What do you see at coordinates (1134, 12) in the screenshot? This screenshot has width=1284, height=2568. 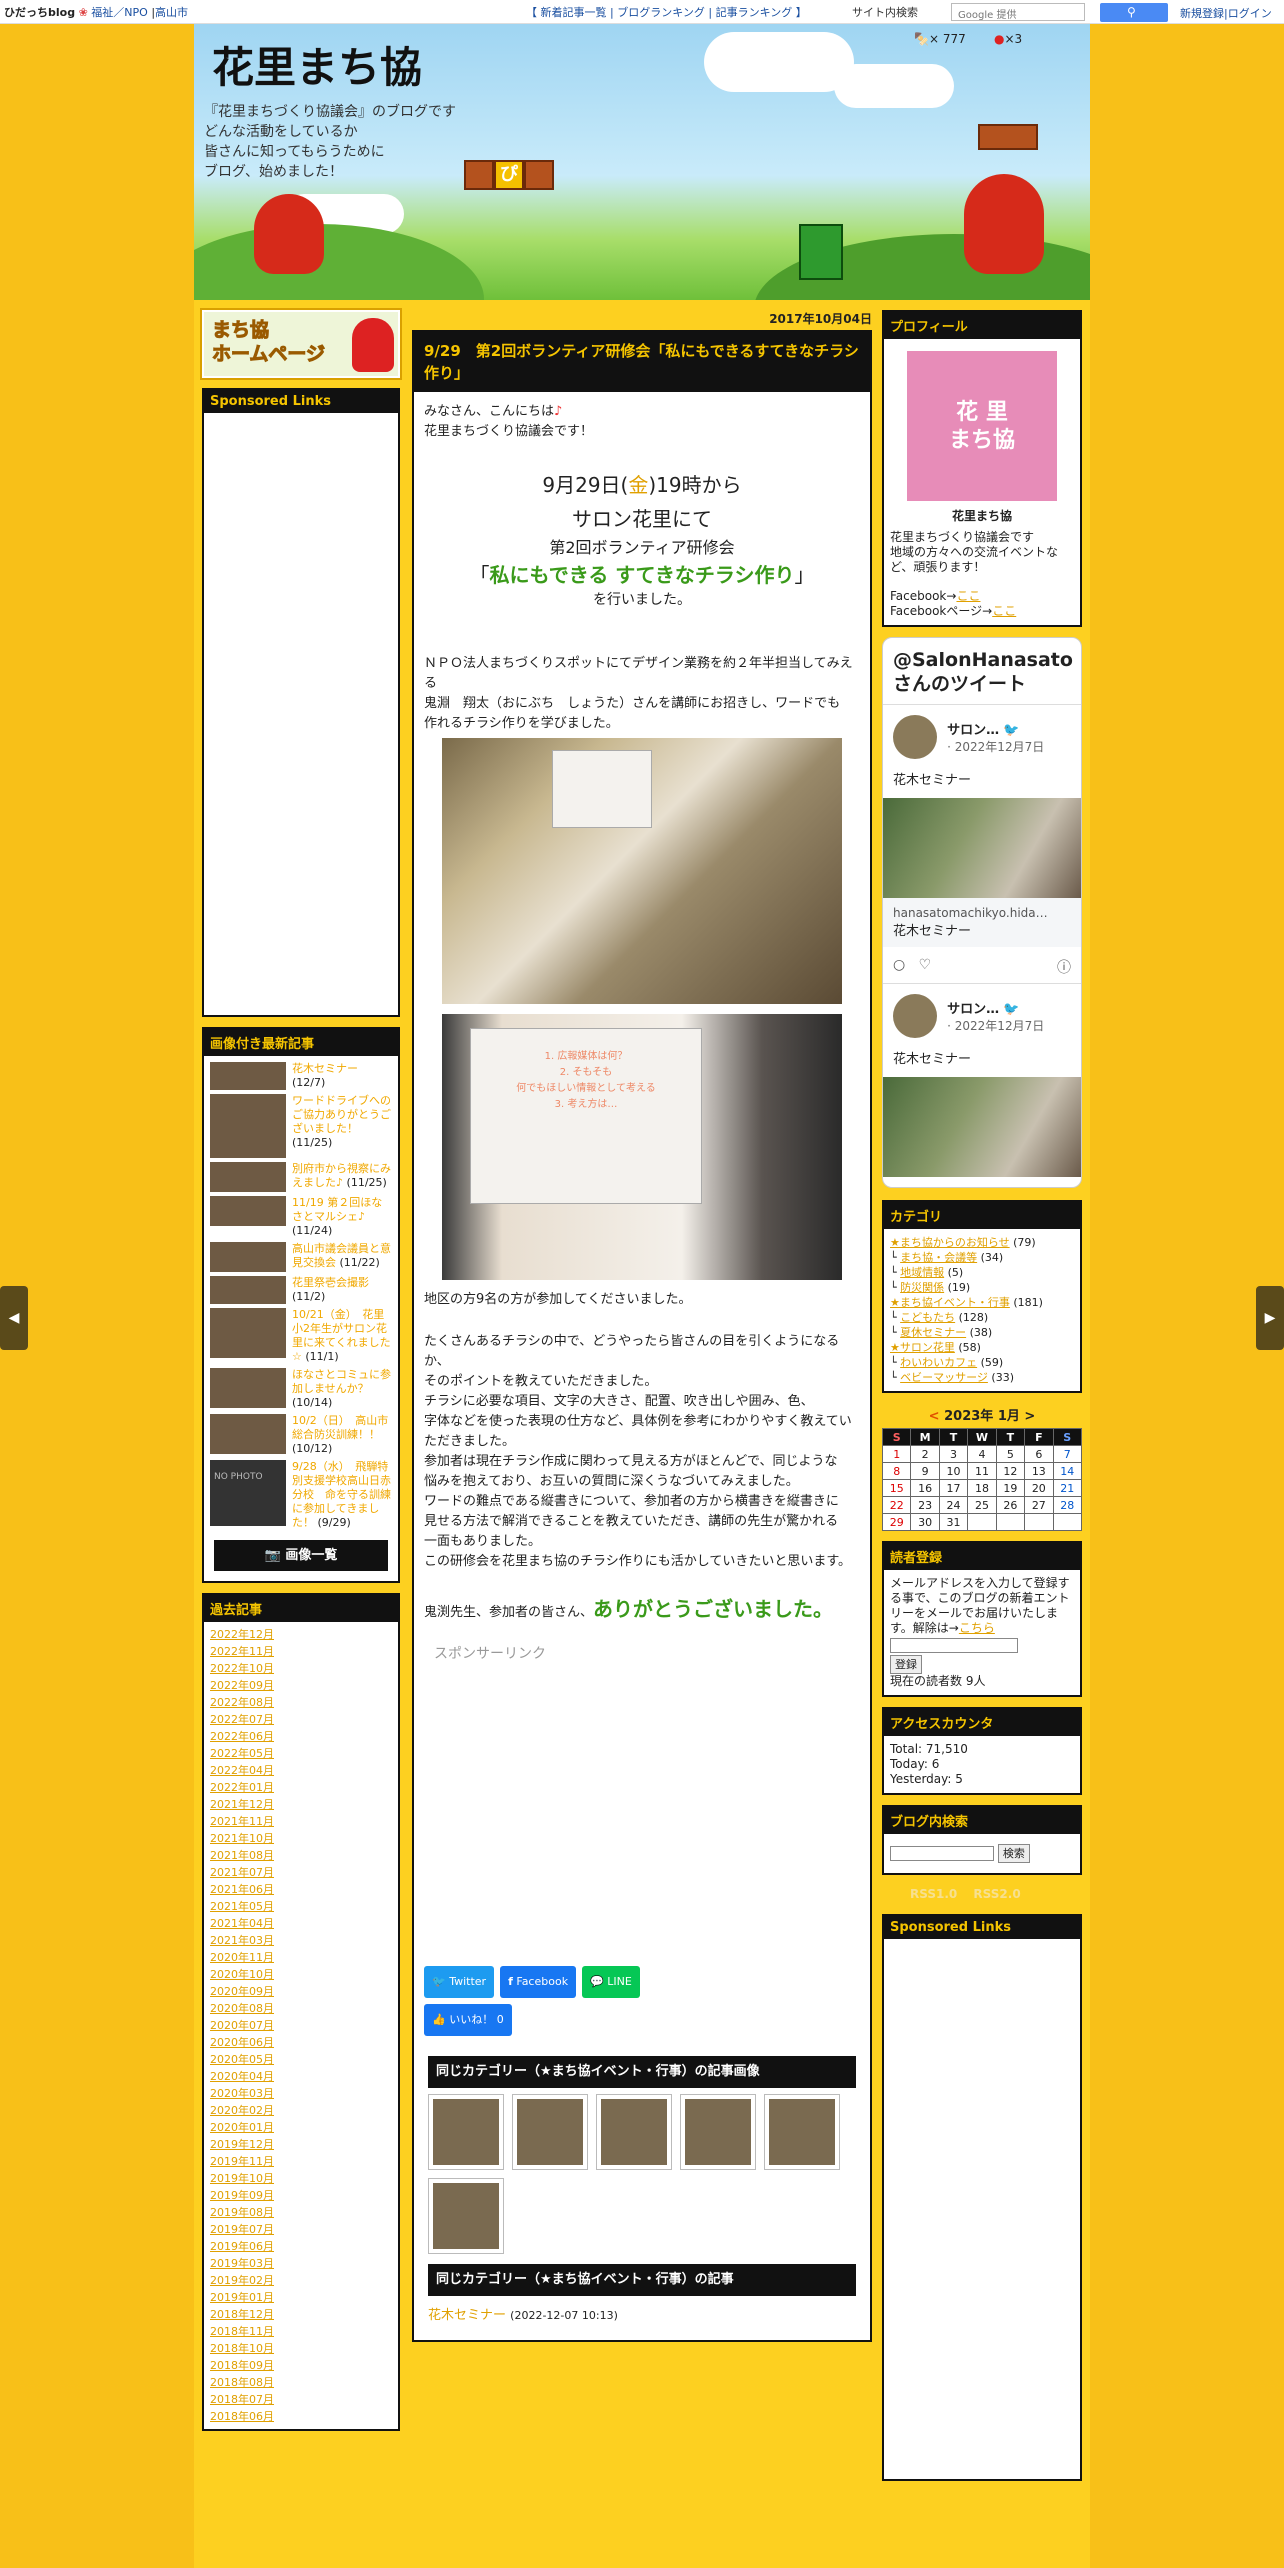 I see `google-search-button: ⚲` at bounding box center [1134, 12].